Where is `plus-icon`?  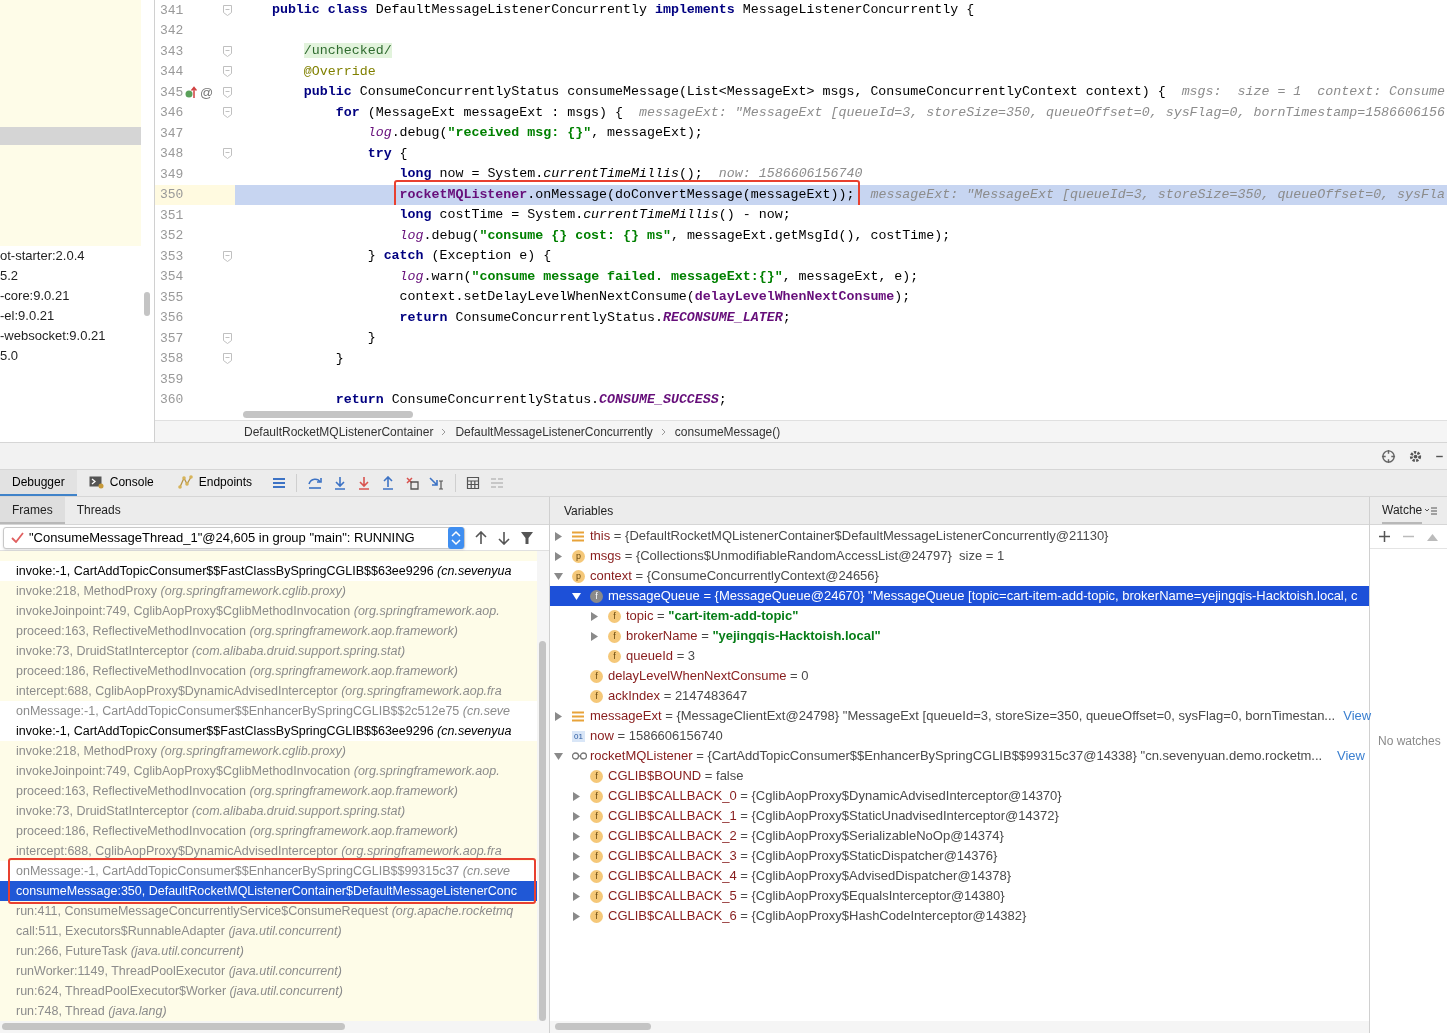 plus-icon is located at coordinates (1384, 536).